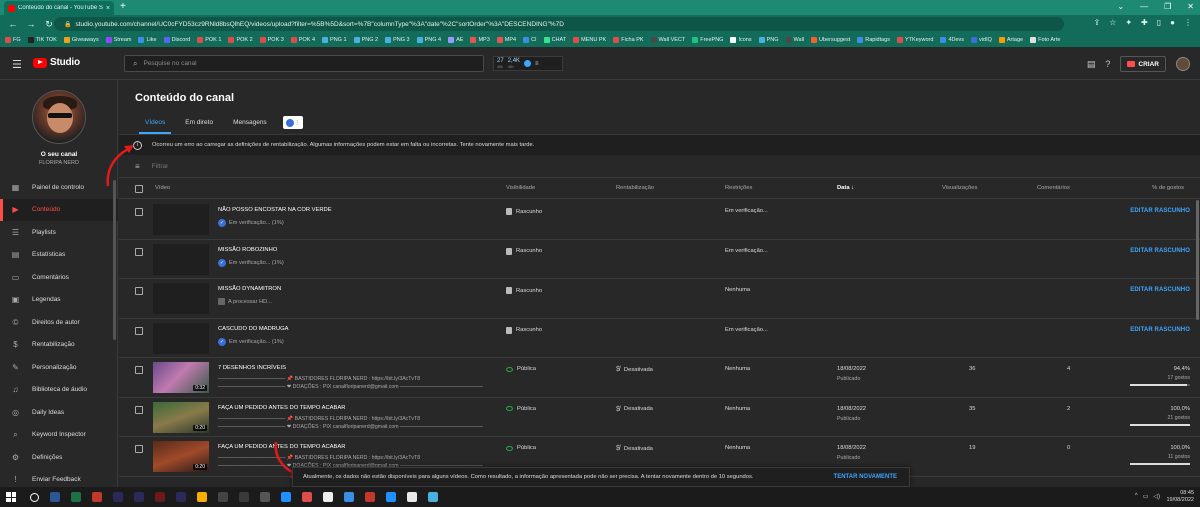 The width and height of the screenshot is (1200, 507). I want to click on taskbar-powerpoint-icon, so click(97, 497).